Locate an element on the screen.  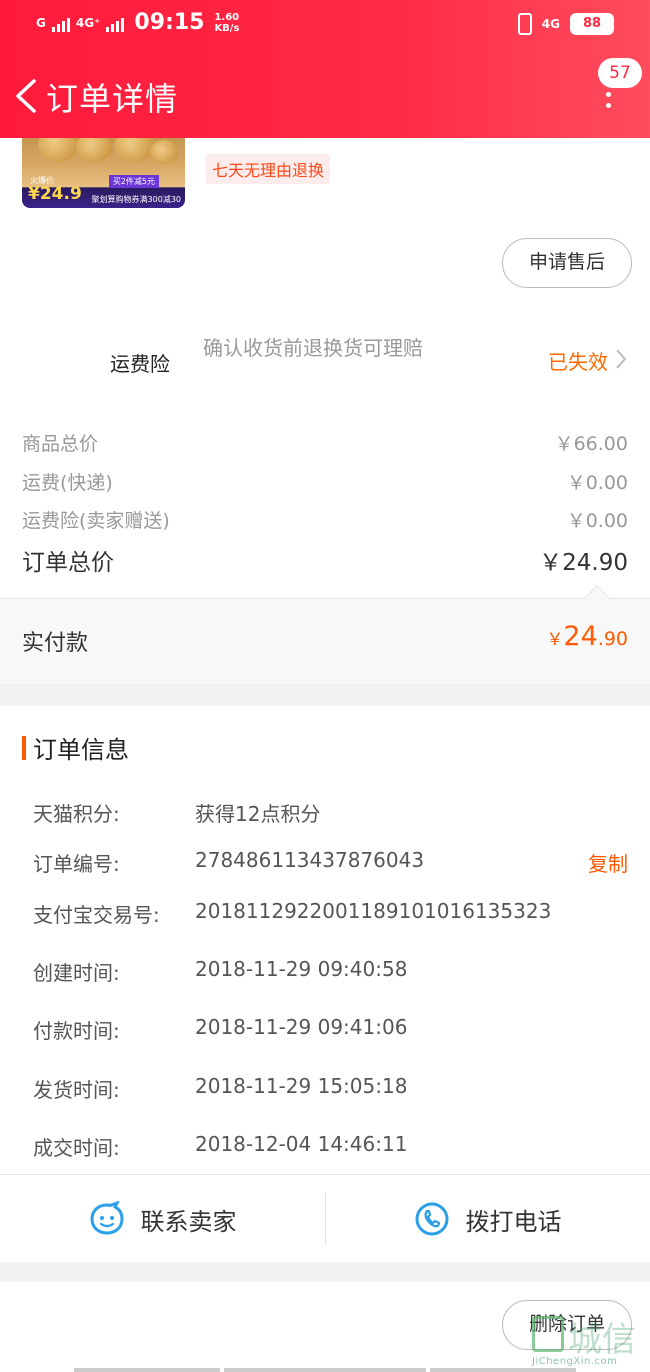
network-speed: 1.60 KB/s is located at coordinates (226, 23).